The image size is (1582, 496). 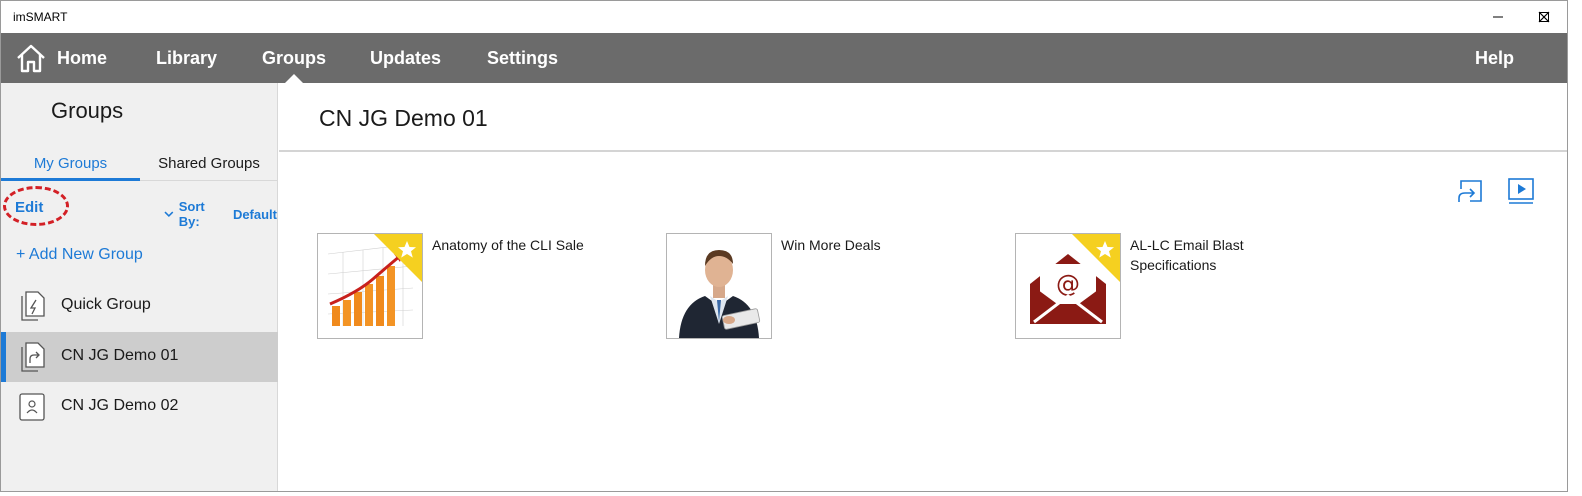 I want to click on nav-updates: Updates, so click(x=405, y=58).